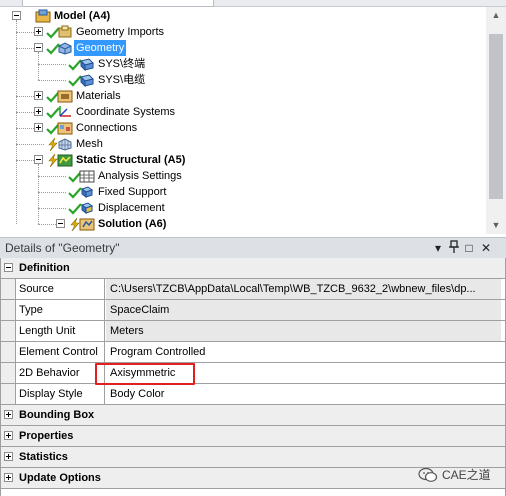 This screenshot has height=496, width=506. What do you see at coordinates (122, 64) in the screenshot?
I see `tree-node-label: SYS\终端` at bounding box center [122, 64].